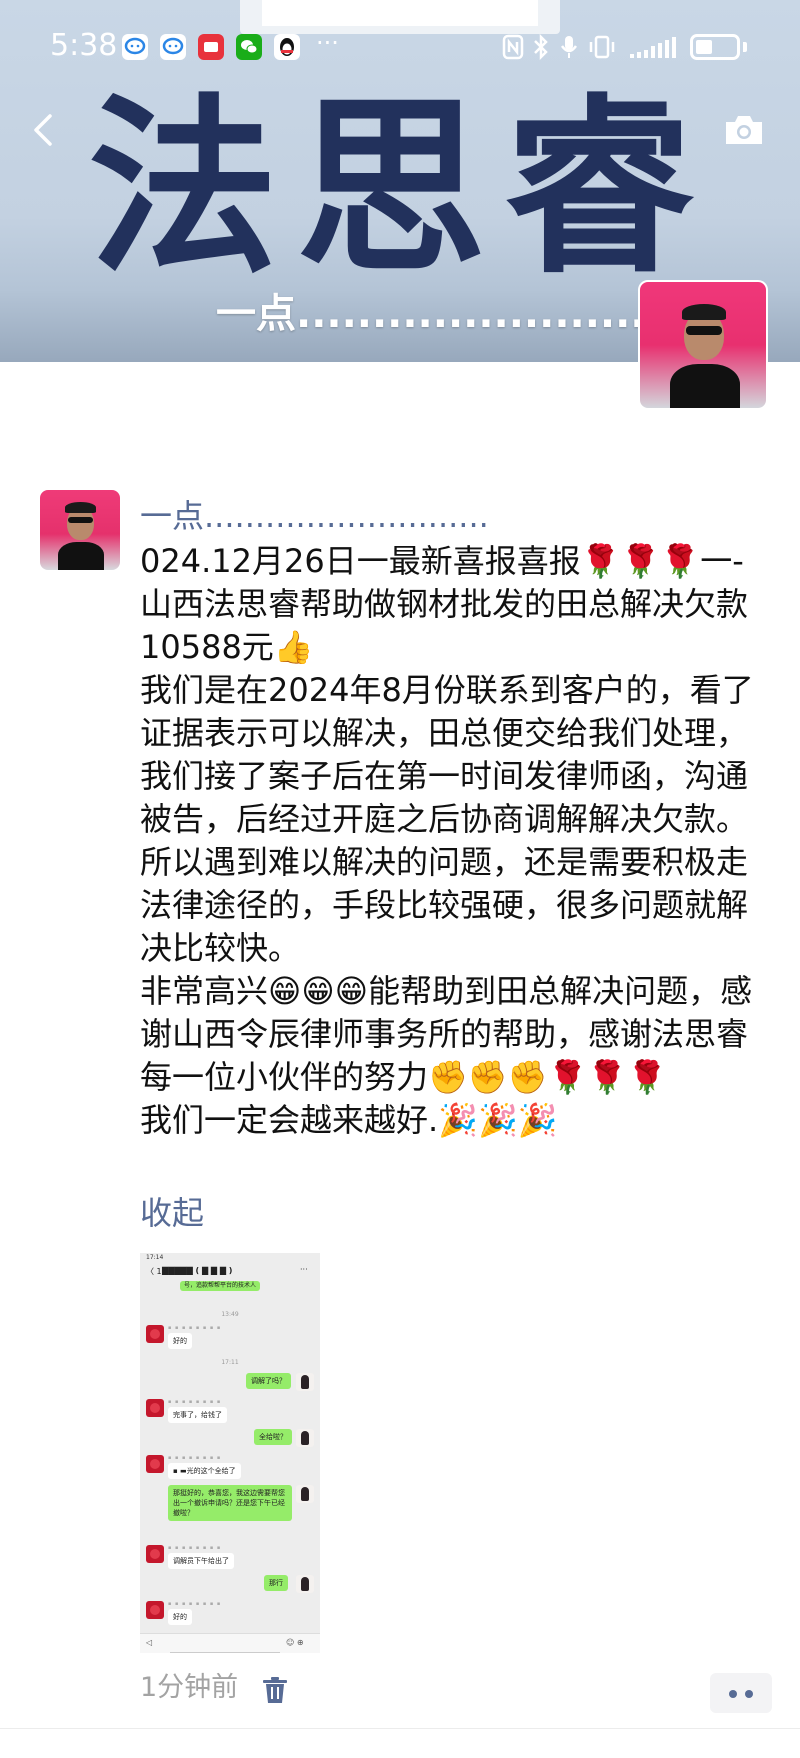 The image size is (800, 1758). What do you see at coordinates (197, 1415) in the screenshot?
I see `thumb-bubble-in: 完事了，给钱了` at bounding box center [197, 1415].